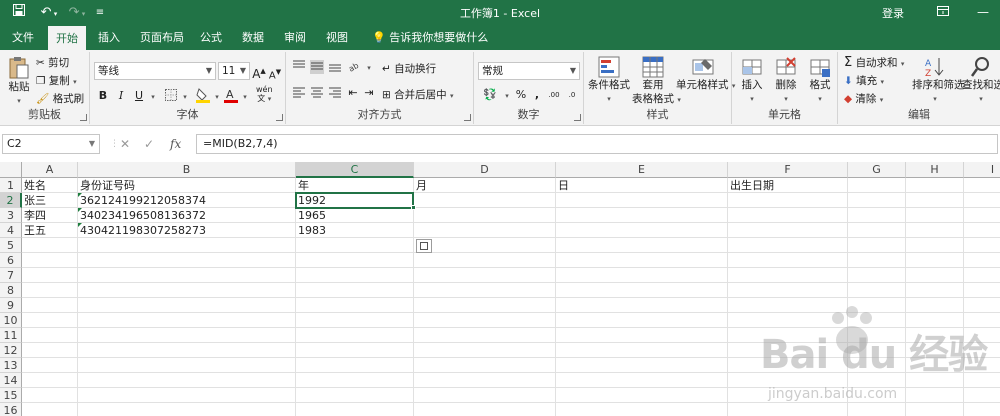  Describe the element at coordinates (355, 395) in the screenshot. I see `cell-c15` at that location.